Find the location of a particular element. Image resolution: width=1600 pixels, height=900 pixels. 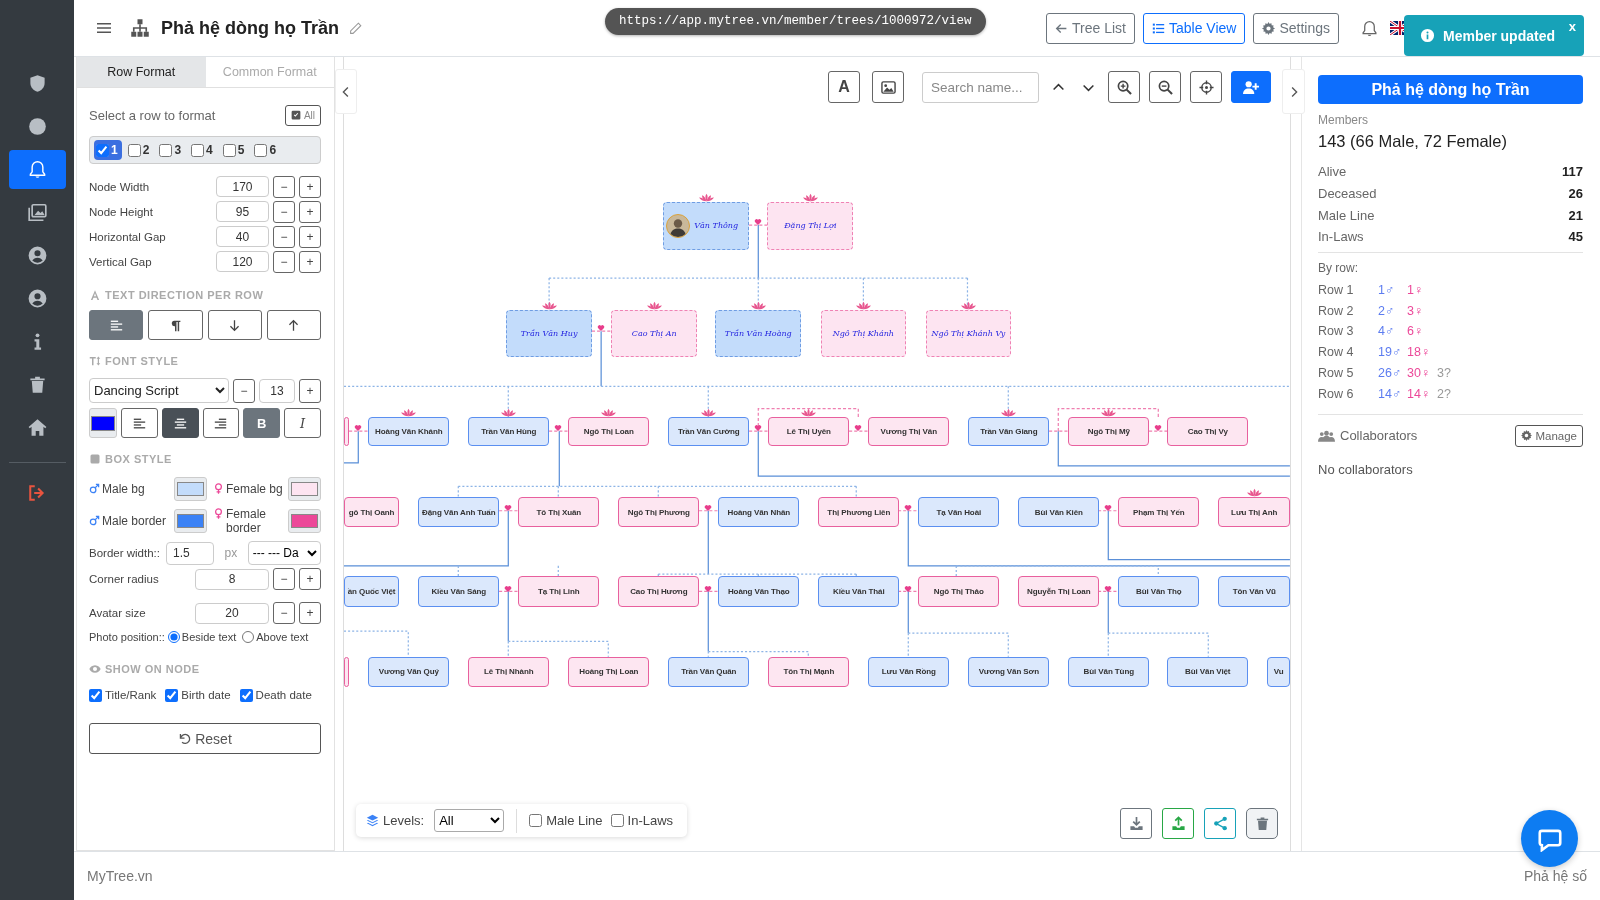

share-button is located at coordinates (1220, 823).